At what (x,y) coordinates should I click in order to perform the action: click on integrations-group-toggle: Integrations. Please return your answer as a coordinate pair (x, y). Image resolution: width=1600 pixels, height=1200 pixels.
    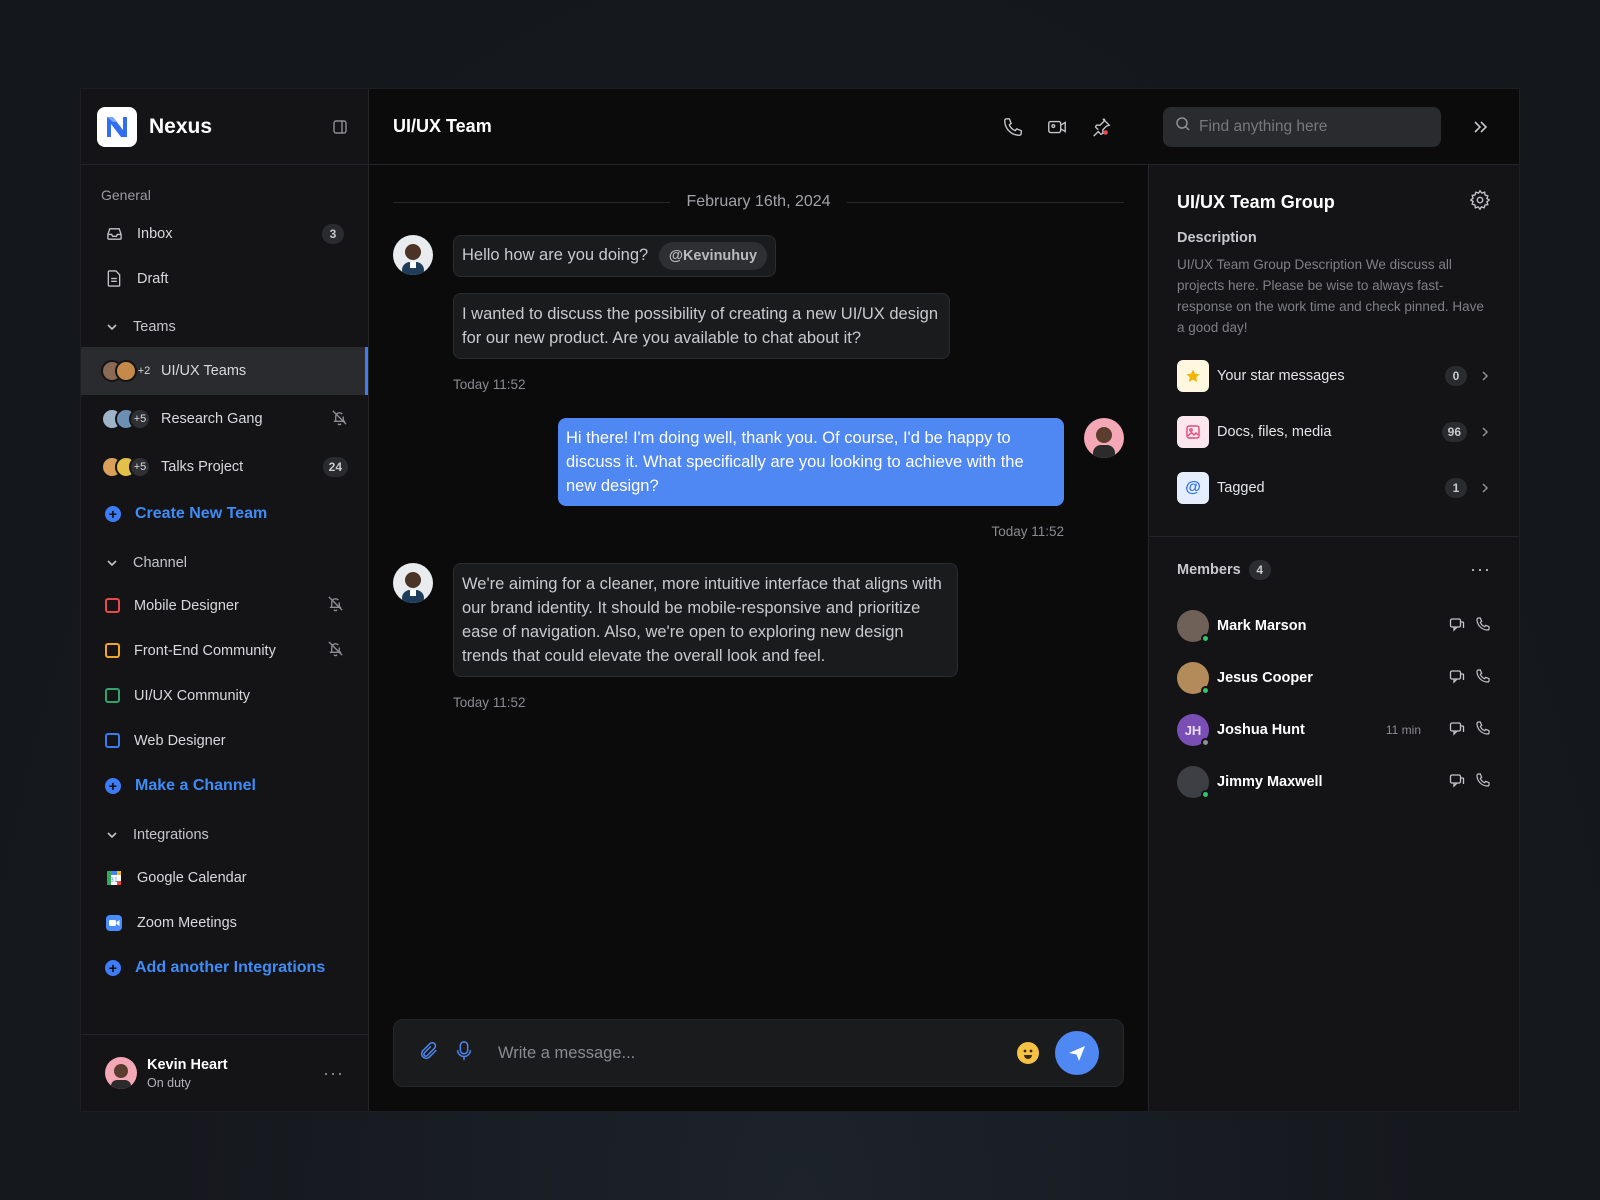
    Looking at the image, I should click on (224, 835).